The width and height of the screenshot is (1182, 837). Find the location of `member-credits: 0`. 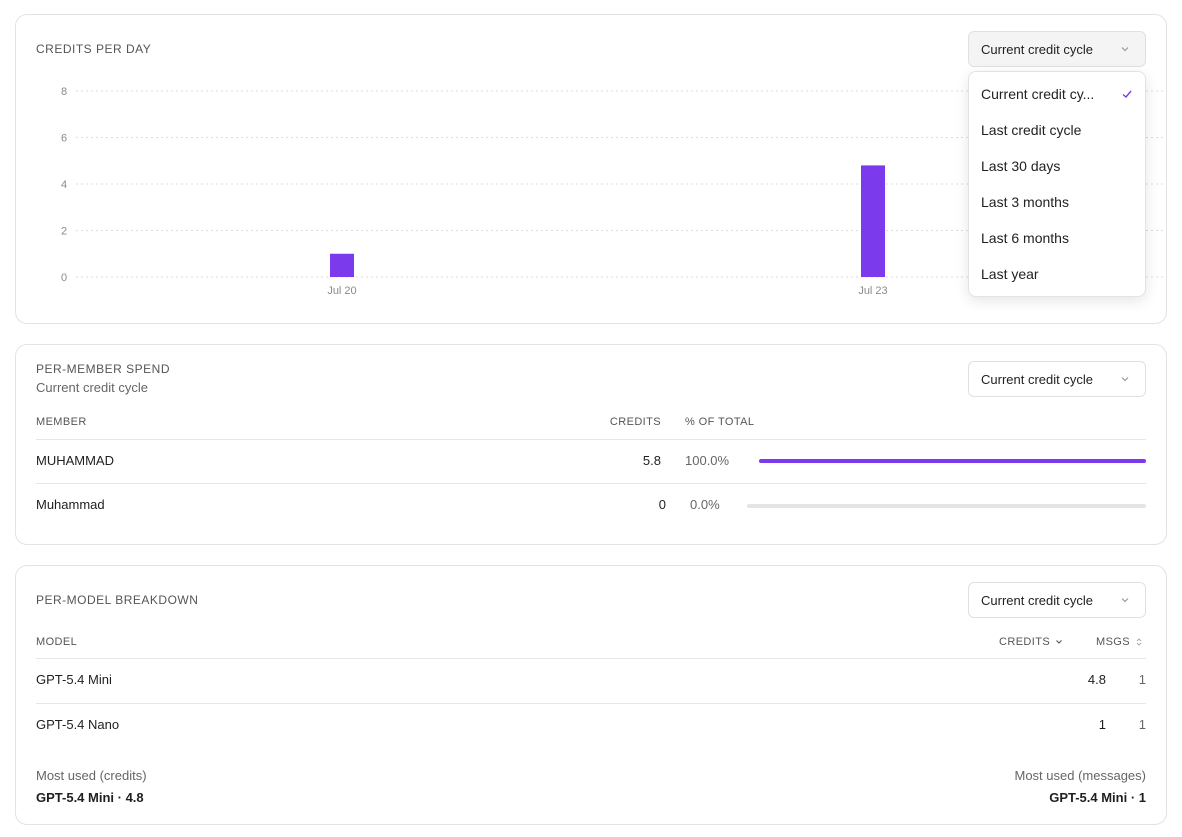

member-credits: 0 is located at coordinates (662, 504).